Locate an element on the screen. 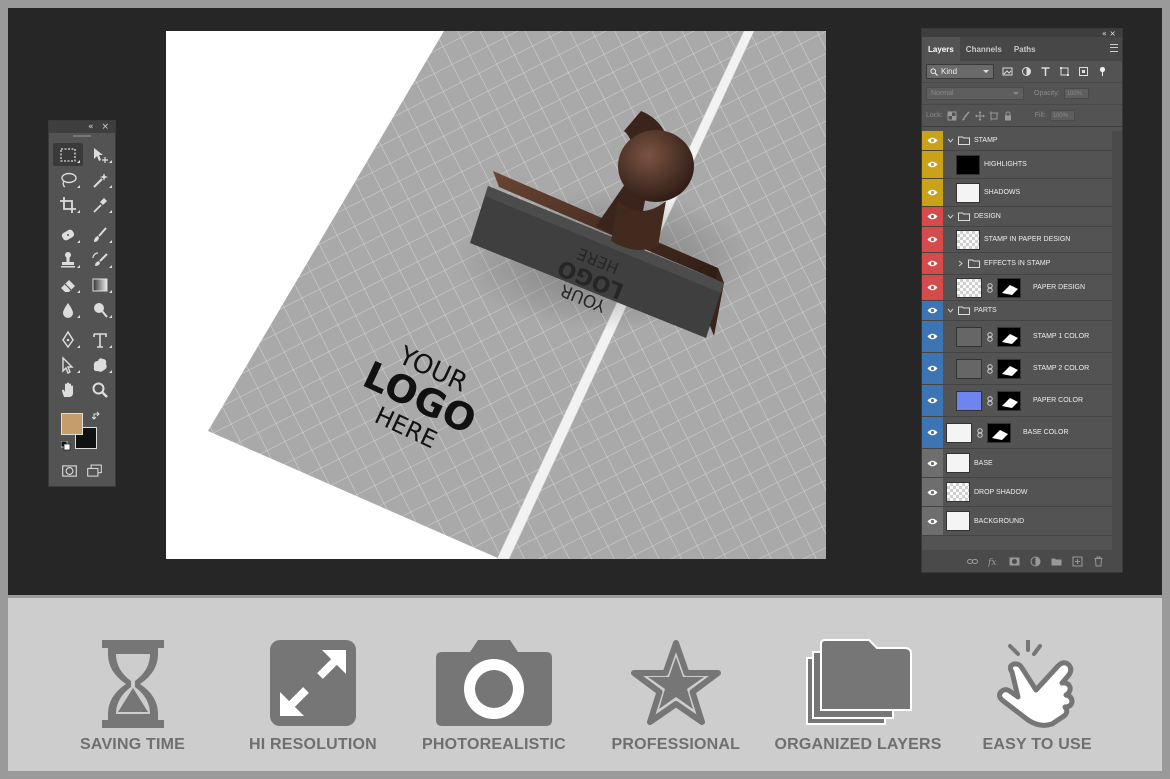  quick-mask-icon is located at coordinates (69, 471).